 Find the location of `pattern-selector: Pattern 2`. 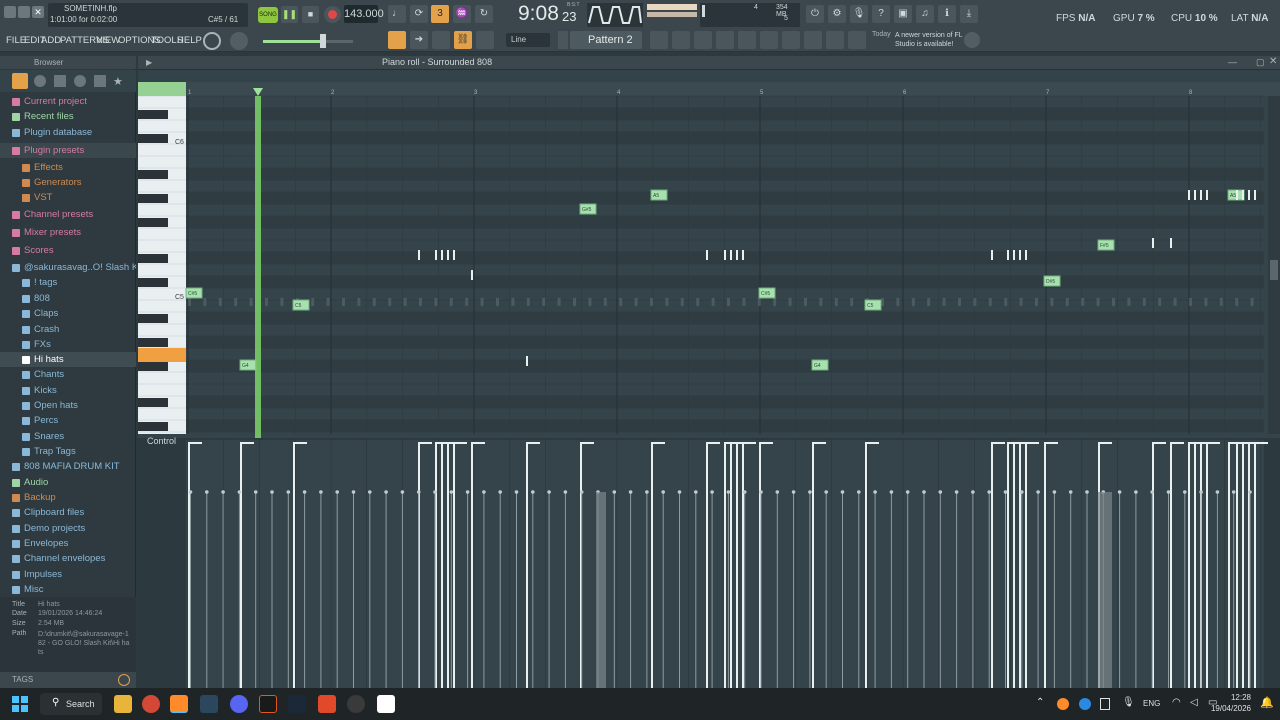

pattern-selector: Pattern 2 is located at coordinates (606, 40).